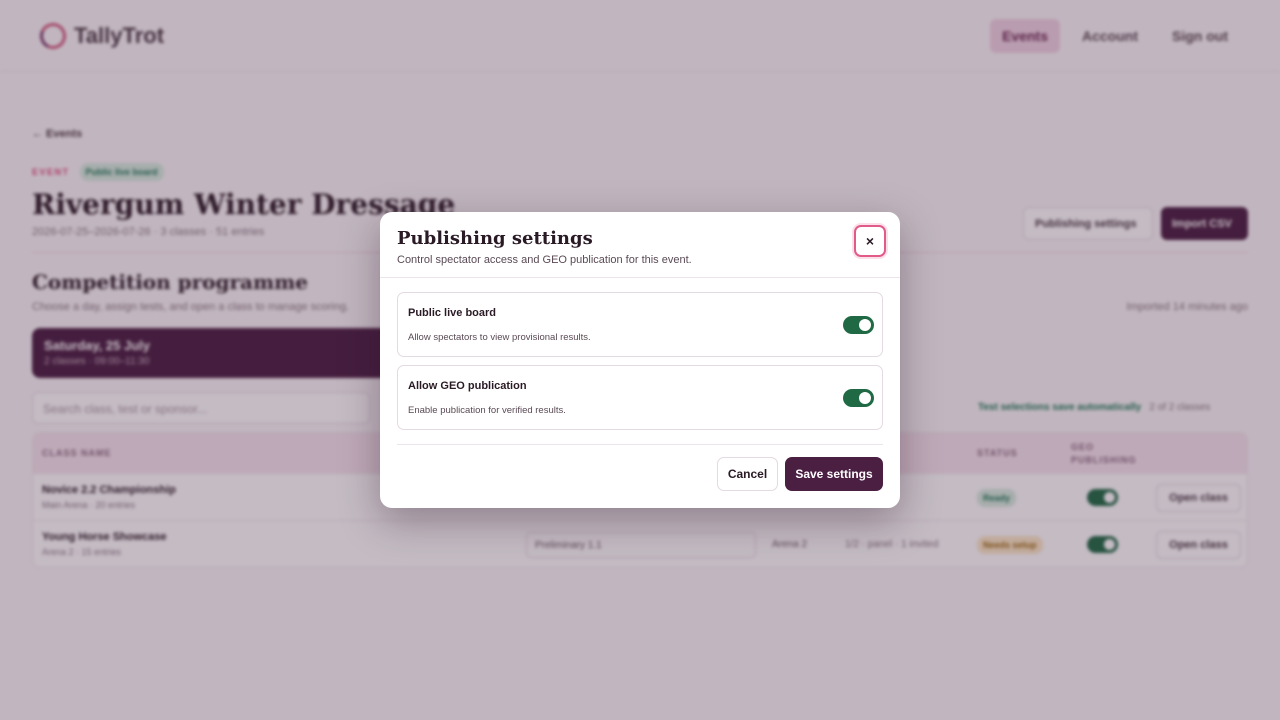 This screenshot has width=1280, height=720. I want to click on save-settings-button: Save settings, so click(834, 474).